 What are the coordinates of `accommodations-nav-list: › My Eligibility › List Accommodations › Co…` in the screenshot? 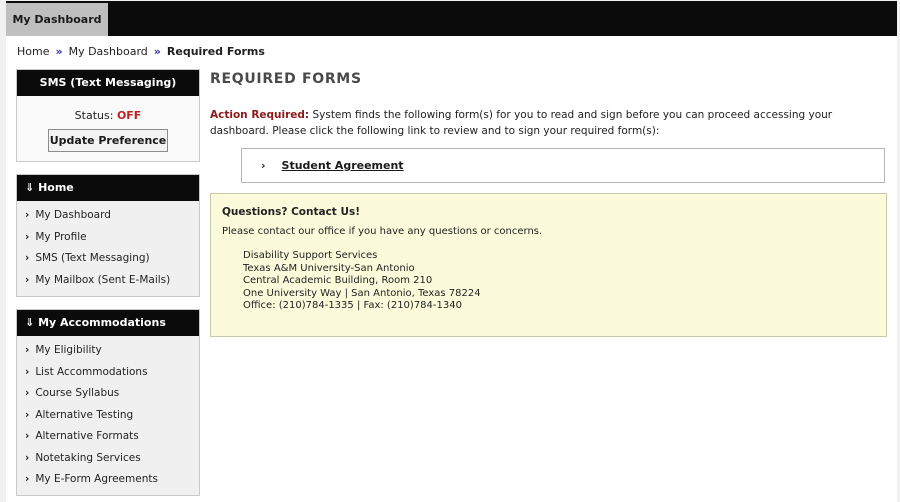 It's located at (108, 416).